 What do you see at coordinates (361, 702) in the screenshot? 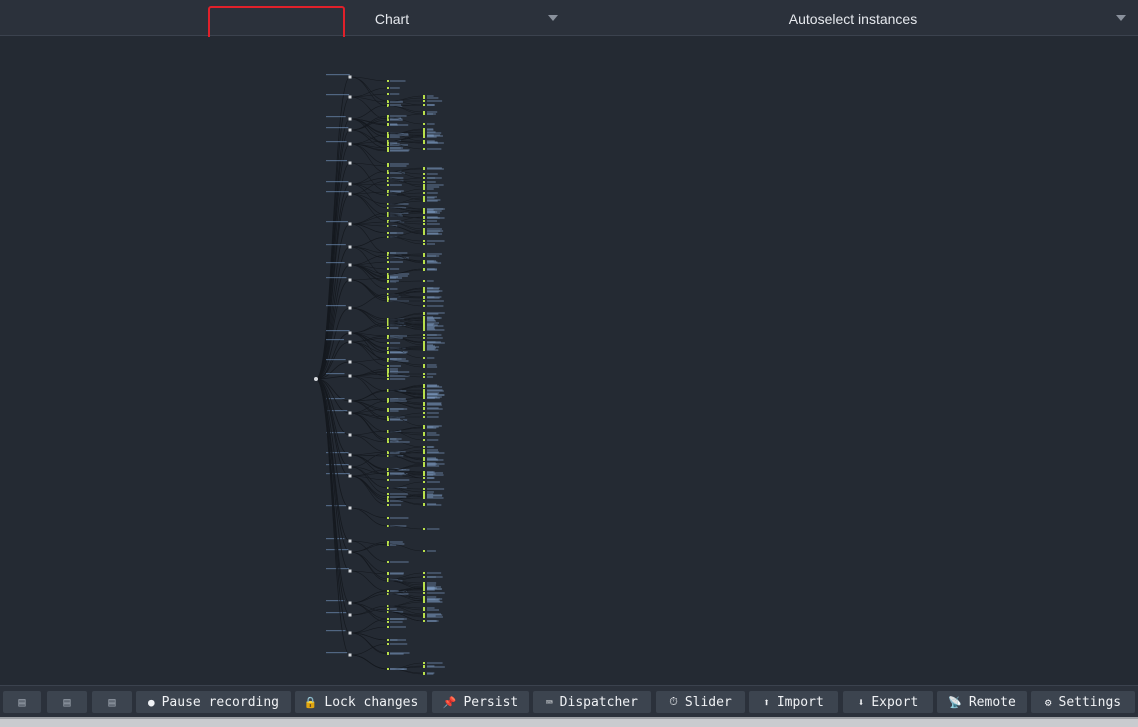
I see `lock-button: 🔒 Lock changes` at bounding box center [361, 702].